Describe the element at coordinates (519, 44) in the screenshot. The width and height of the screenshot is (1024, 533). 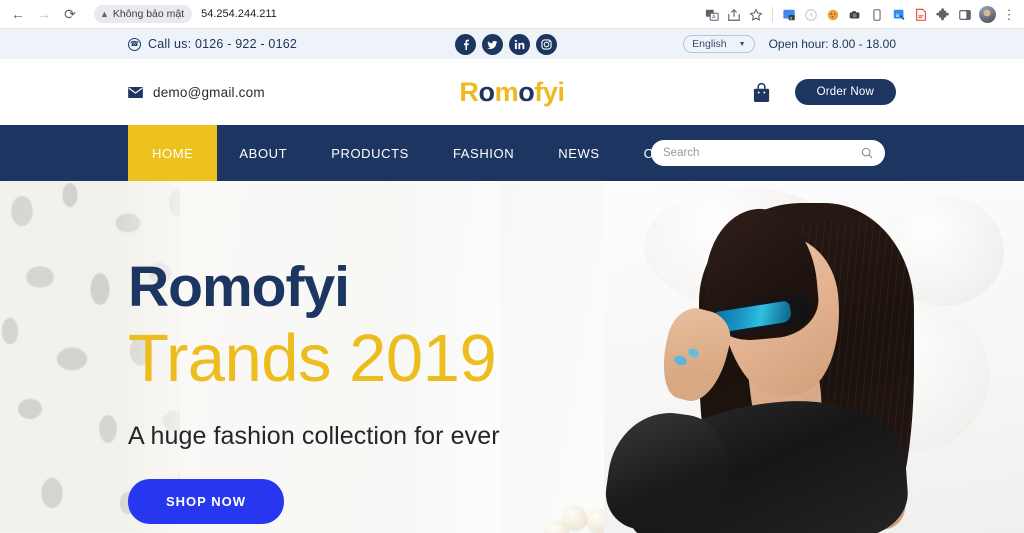
I see `linkedin-icon` at that location.